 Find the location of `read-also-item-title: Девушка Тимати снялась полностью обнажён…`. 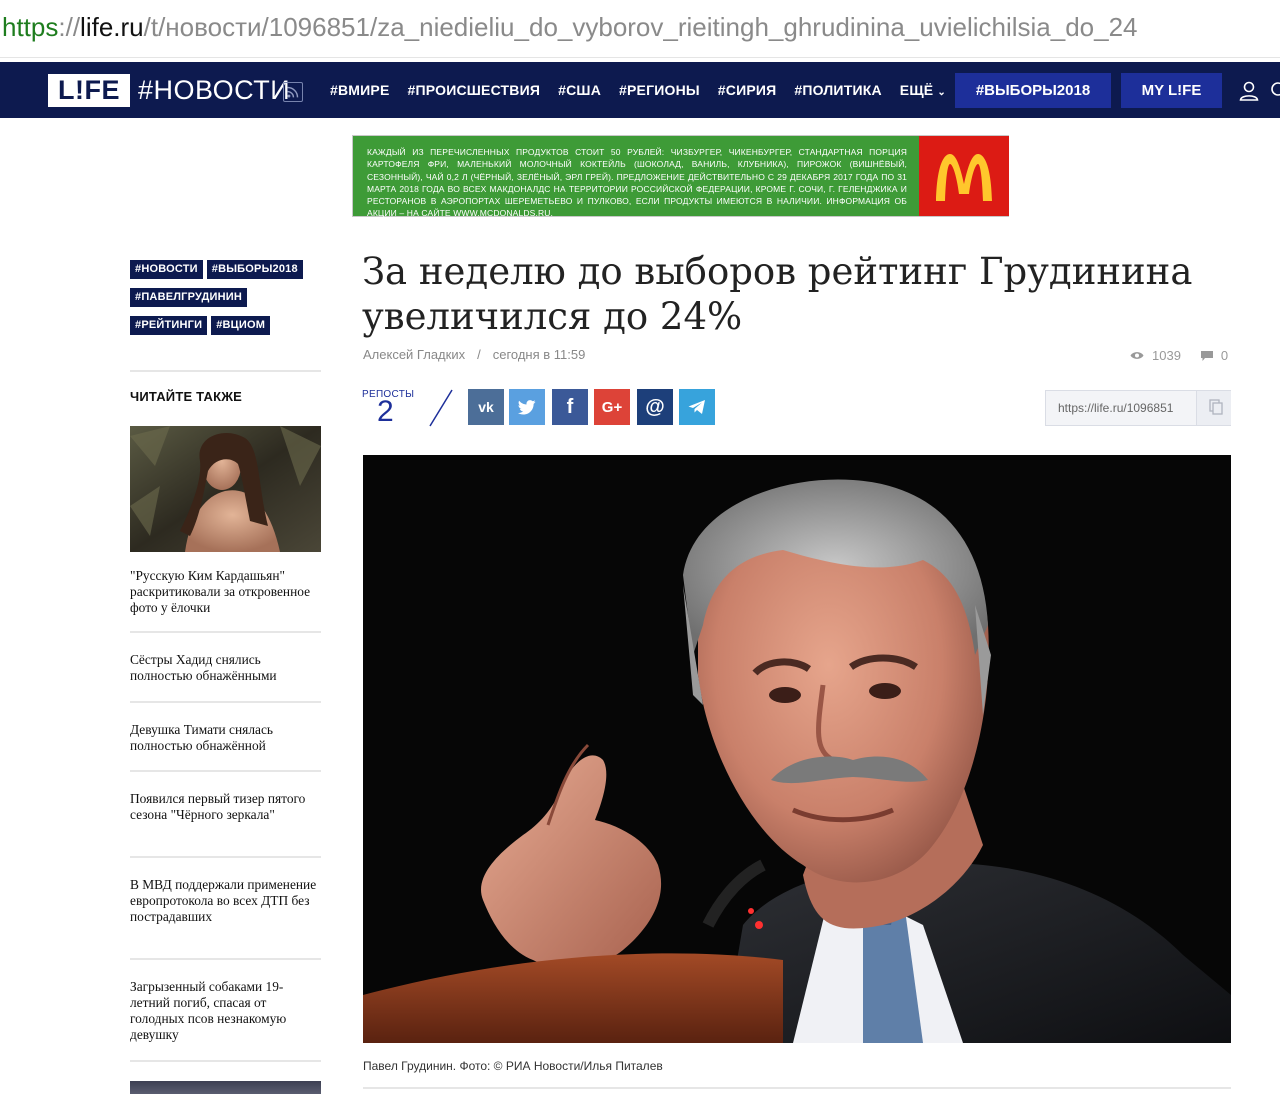

read-also-item-title: Девушка Тимати снялась полностью обнажён… is located at coordinates (202, 737).